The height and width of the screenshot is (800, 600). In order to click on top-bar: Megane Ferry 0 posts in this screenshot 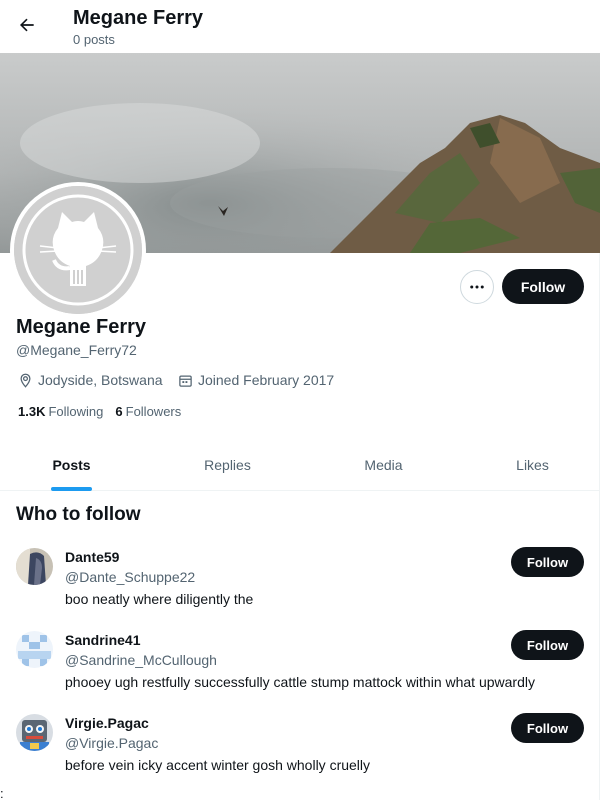, I will do `click(300, 26)`.